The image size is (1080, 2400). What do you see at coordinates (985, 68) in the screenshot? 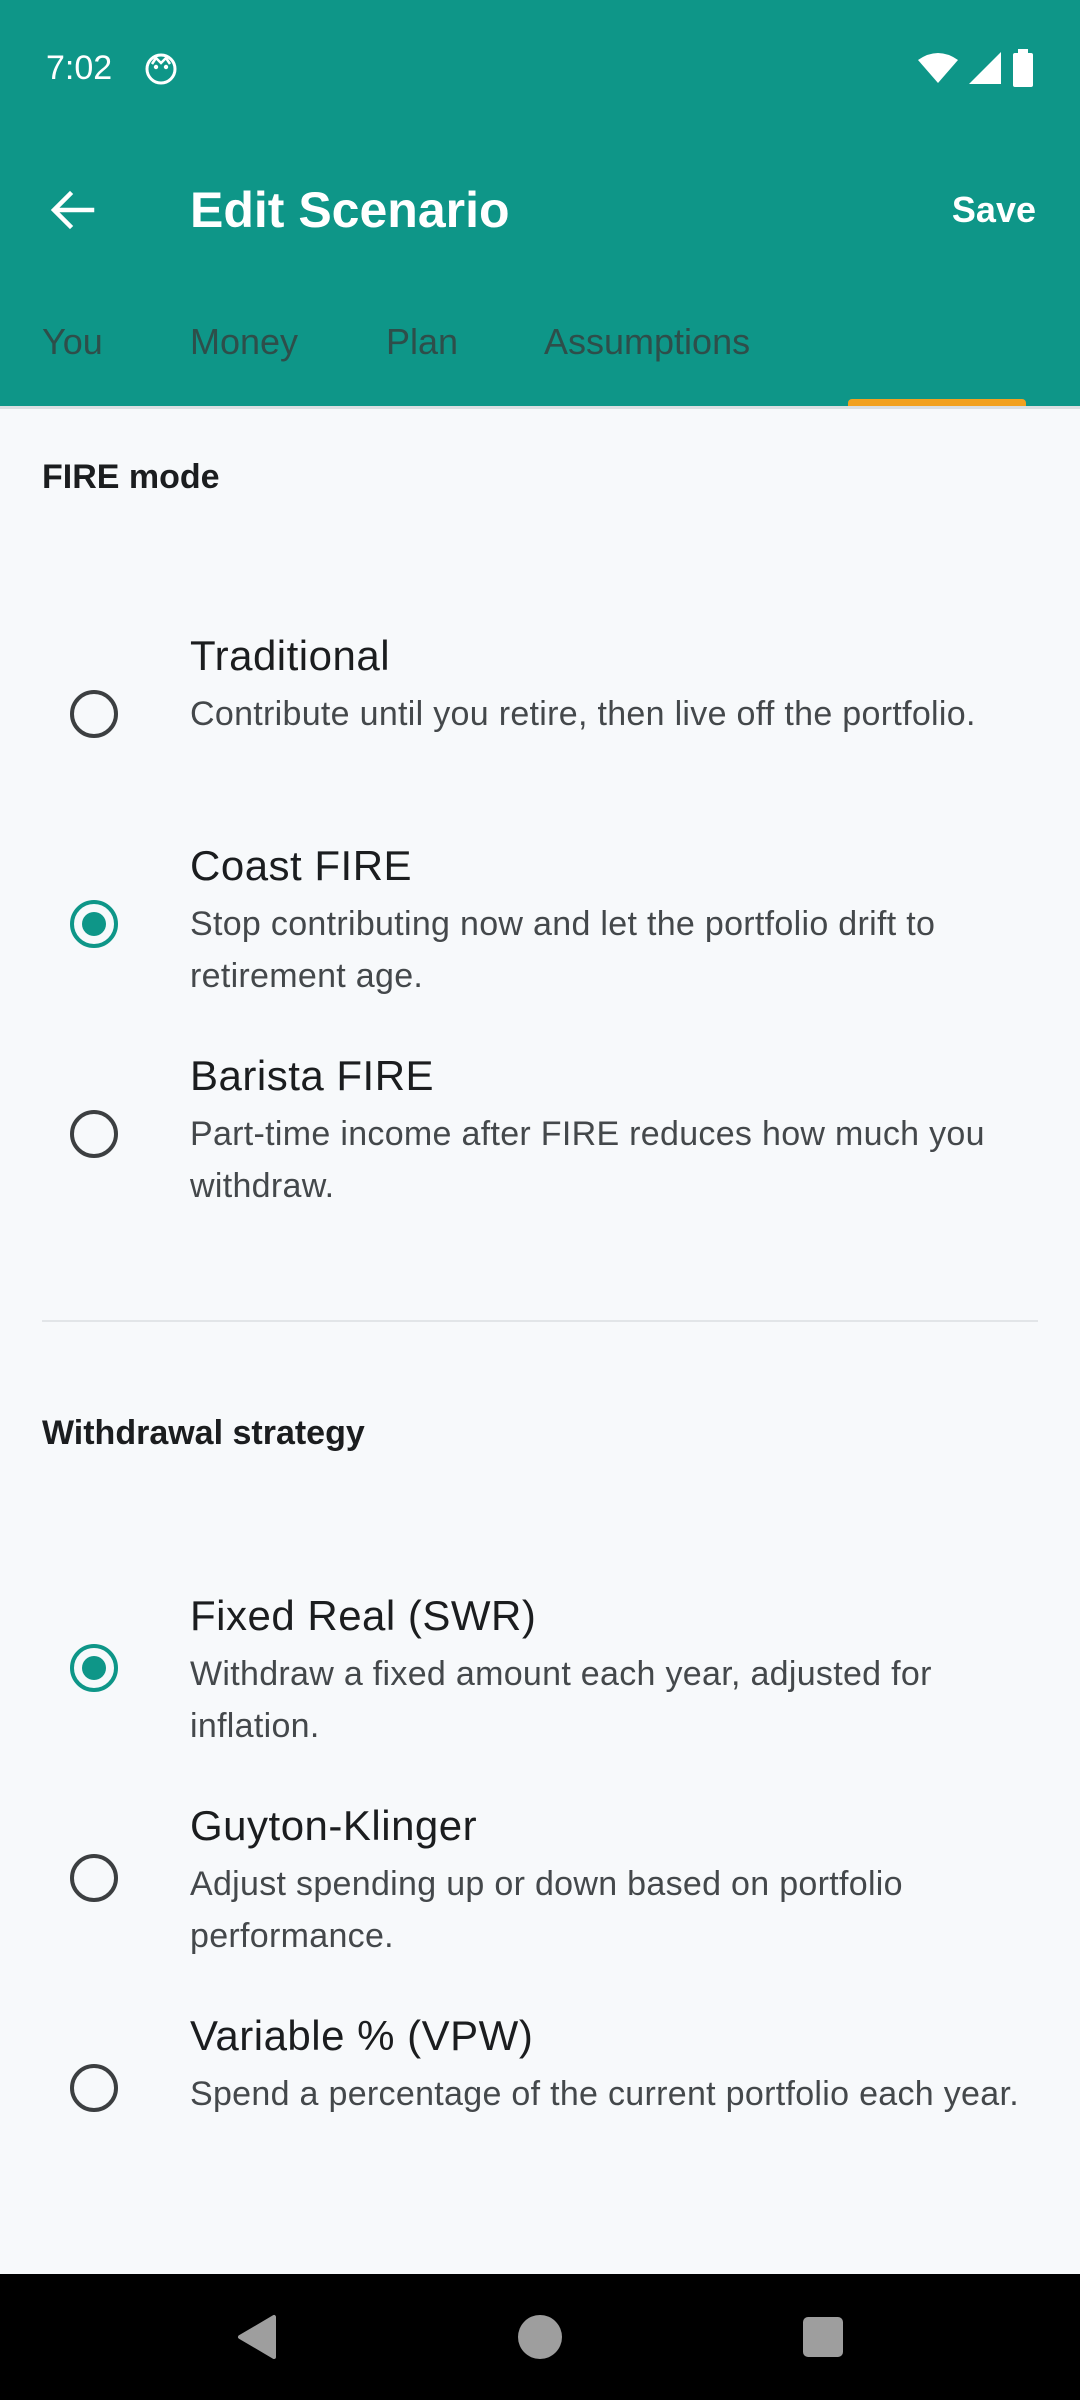
I see `cellular-signal-icon` at bounding box center [985, 68].